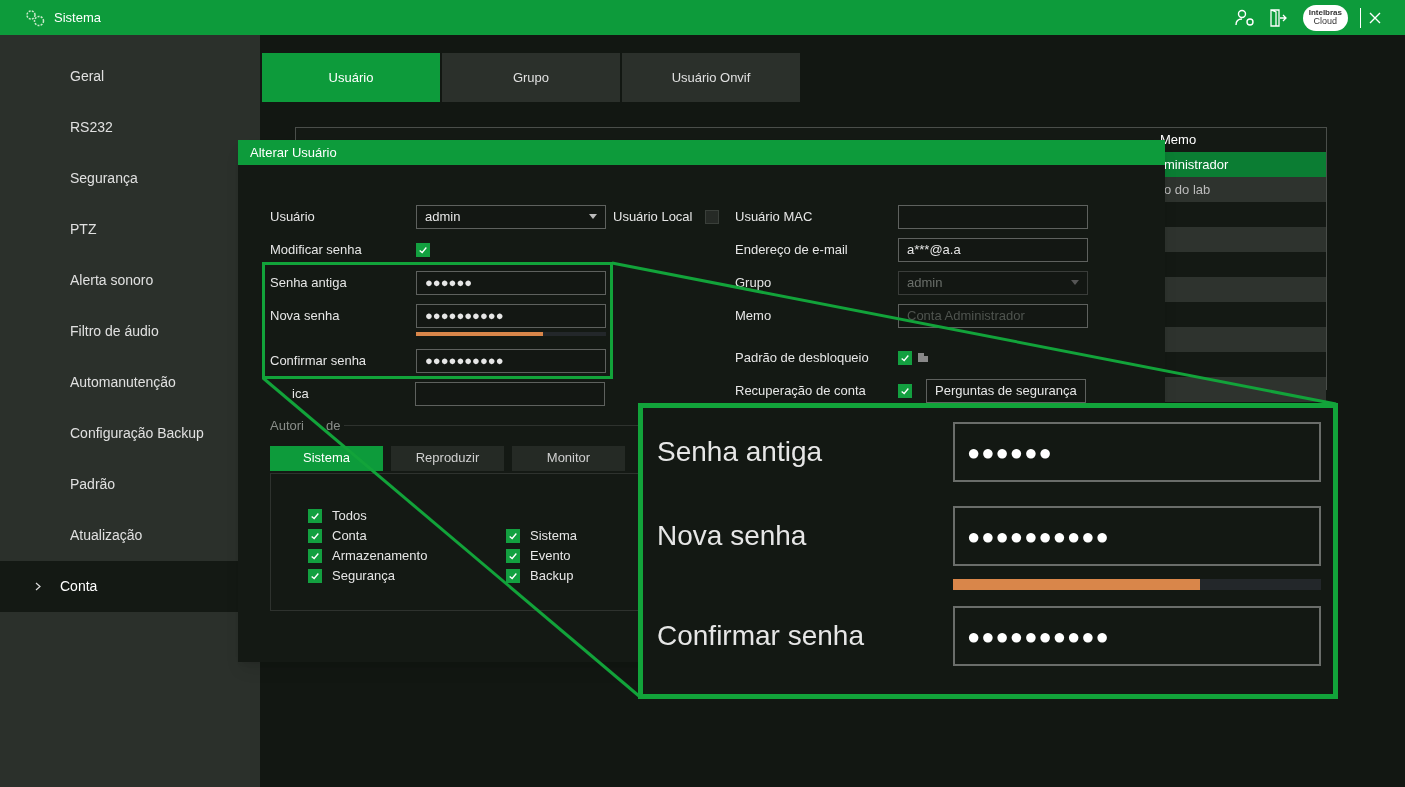  Describe the element at coordinates (653, 216) in the screenshot. I see `field-label: Usuário Local` at that location.